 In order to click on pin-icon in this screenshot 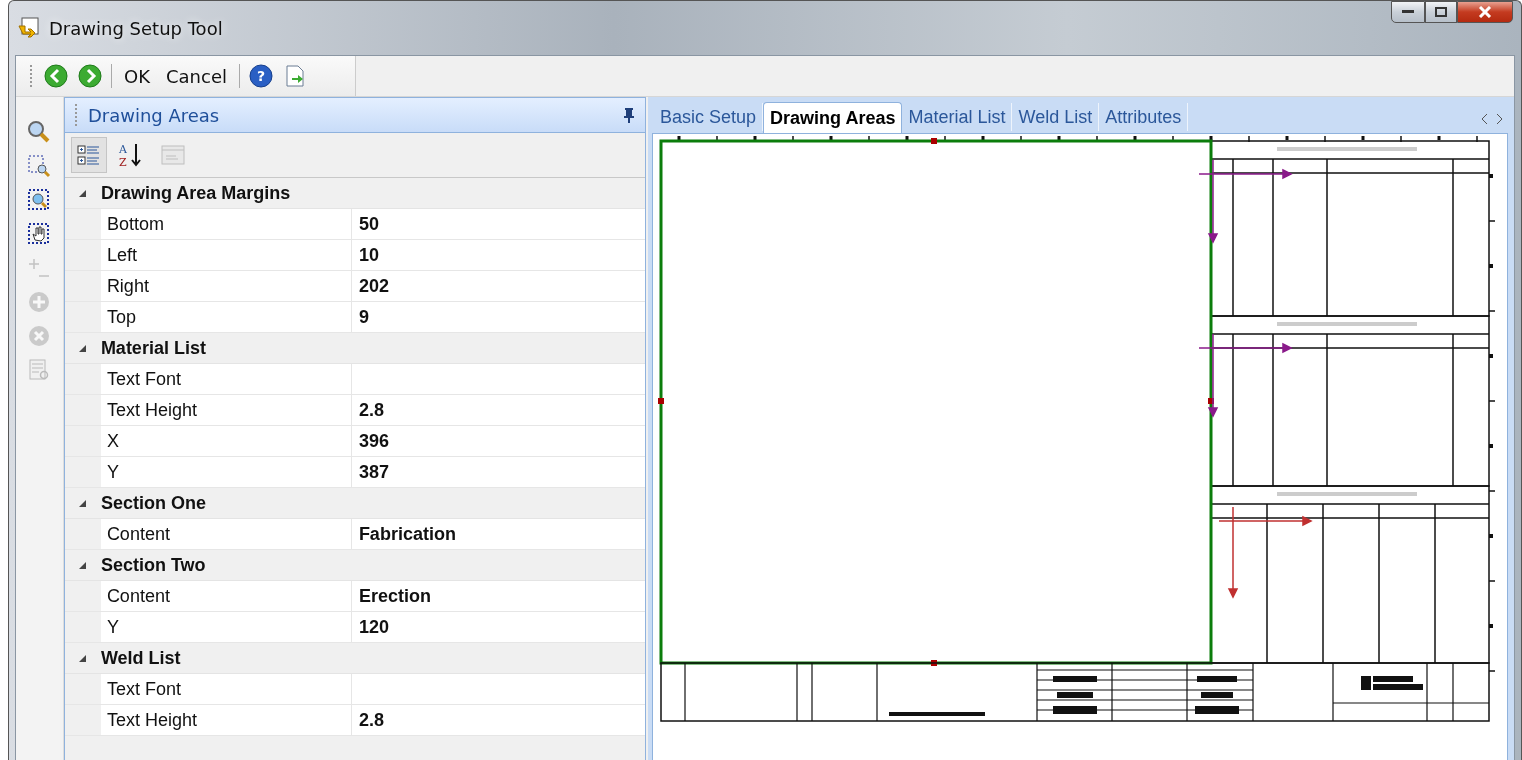, I will do `click(629, 115)`.